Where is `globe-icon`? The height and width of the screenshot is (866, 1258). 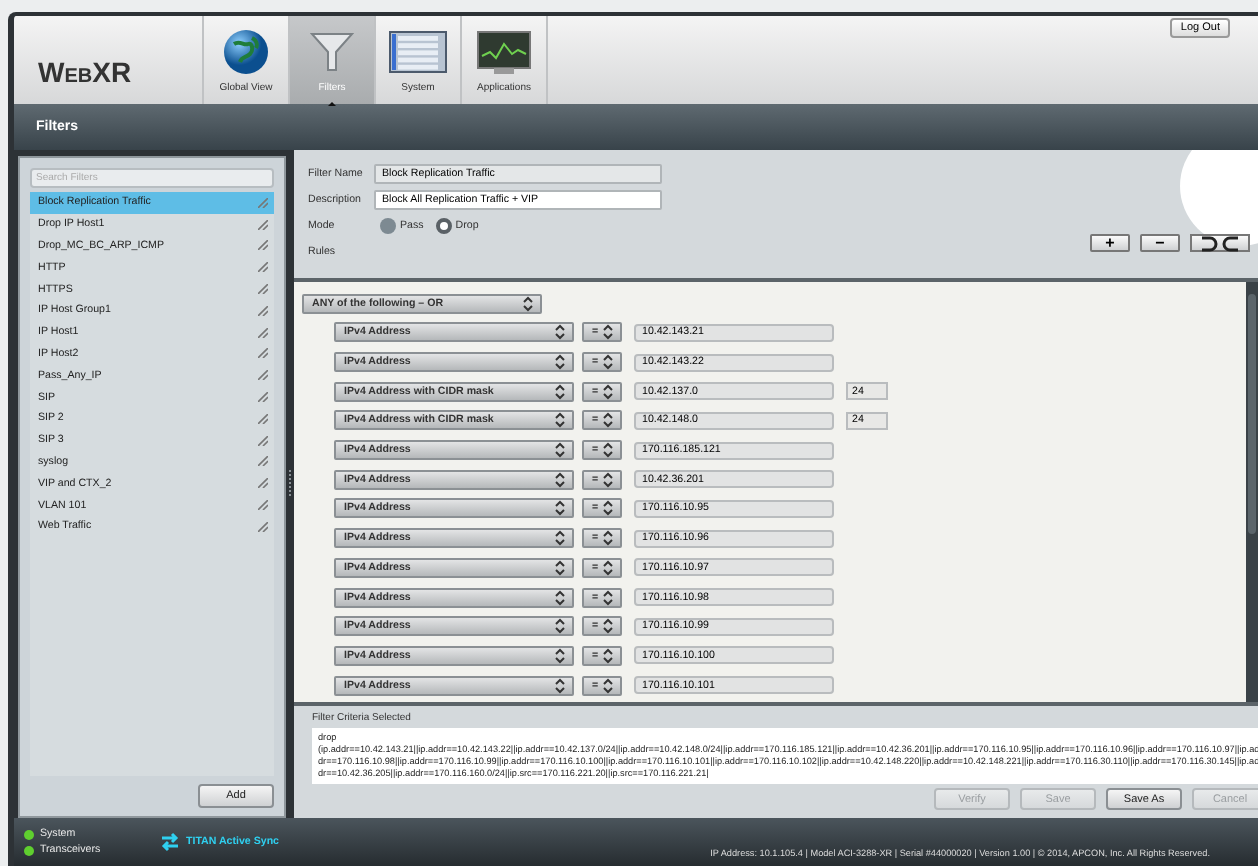
globe-icon is located at coordinates (246, 52).